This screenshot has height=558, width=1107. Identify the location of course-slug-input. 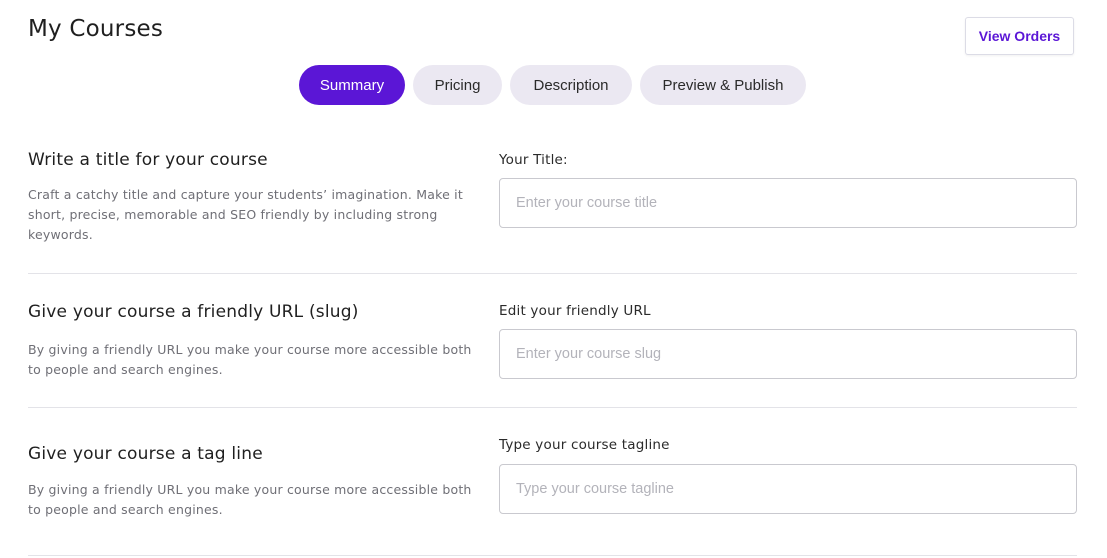
(788, 354).